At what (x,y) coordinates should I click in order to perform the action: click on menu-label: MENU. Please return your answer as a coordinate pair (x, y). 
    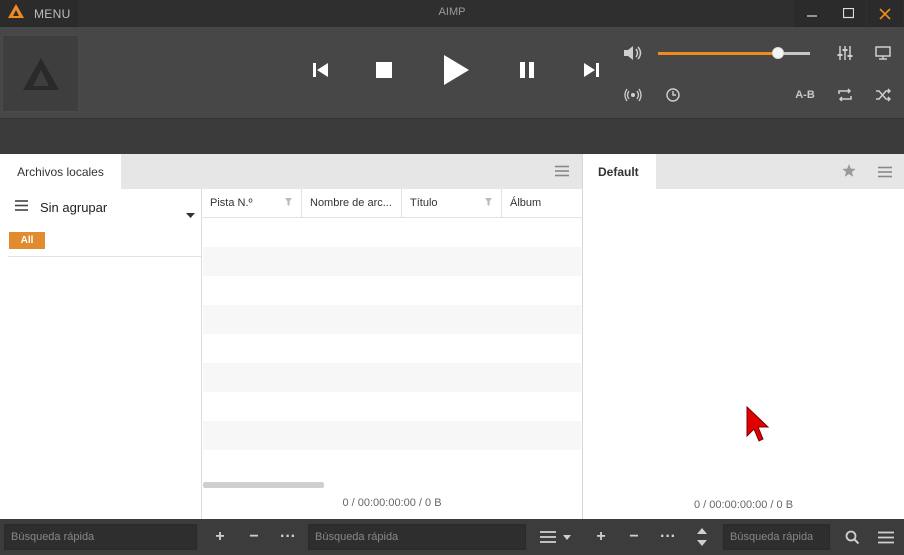
    Looking at the image, I should click on (52, 13).